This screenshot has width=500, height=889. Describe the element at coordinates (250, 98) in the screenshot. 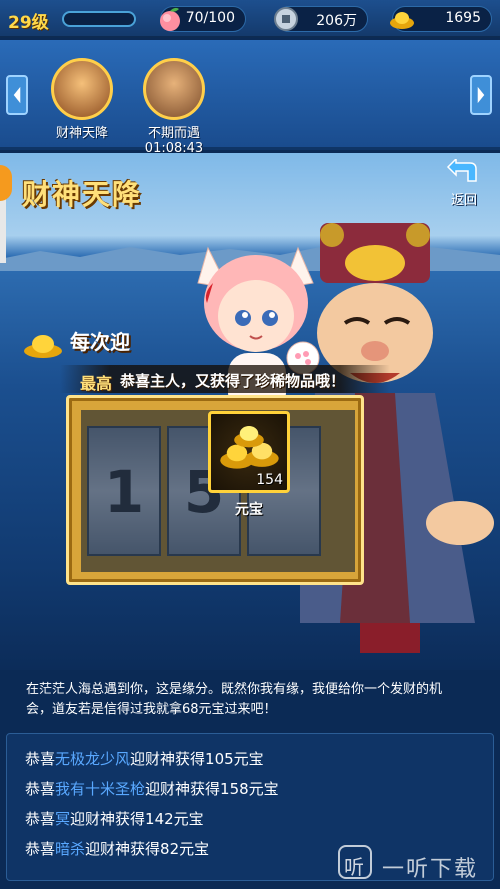

I see `event-strip: 财神天降 不期而遇 01:08:43` at that location.